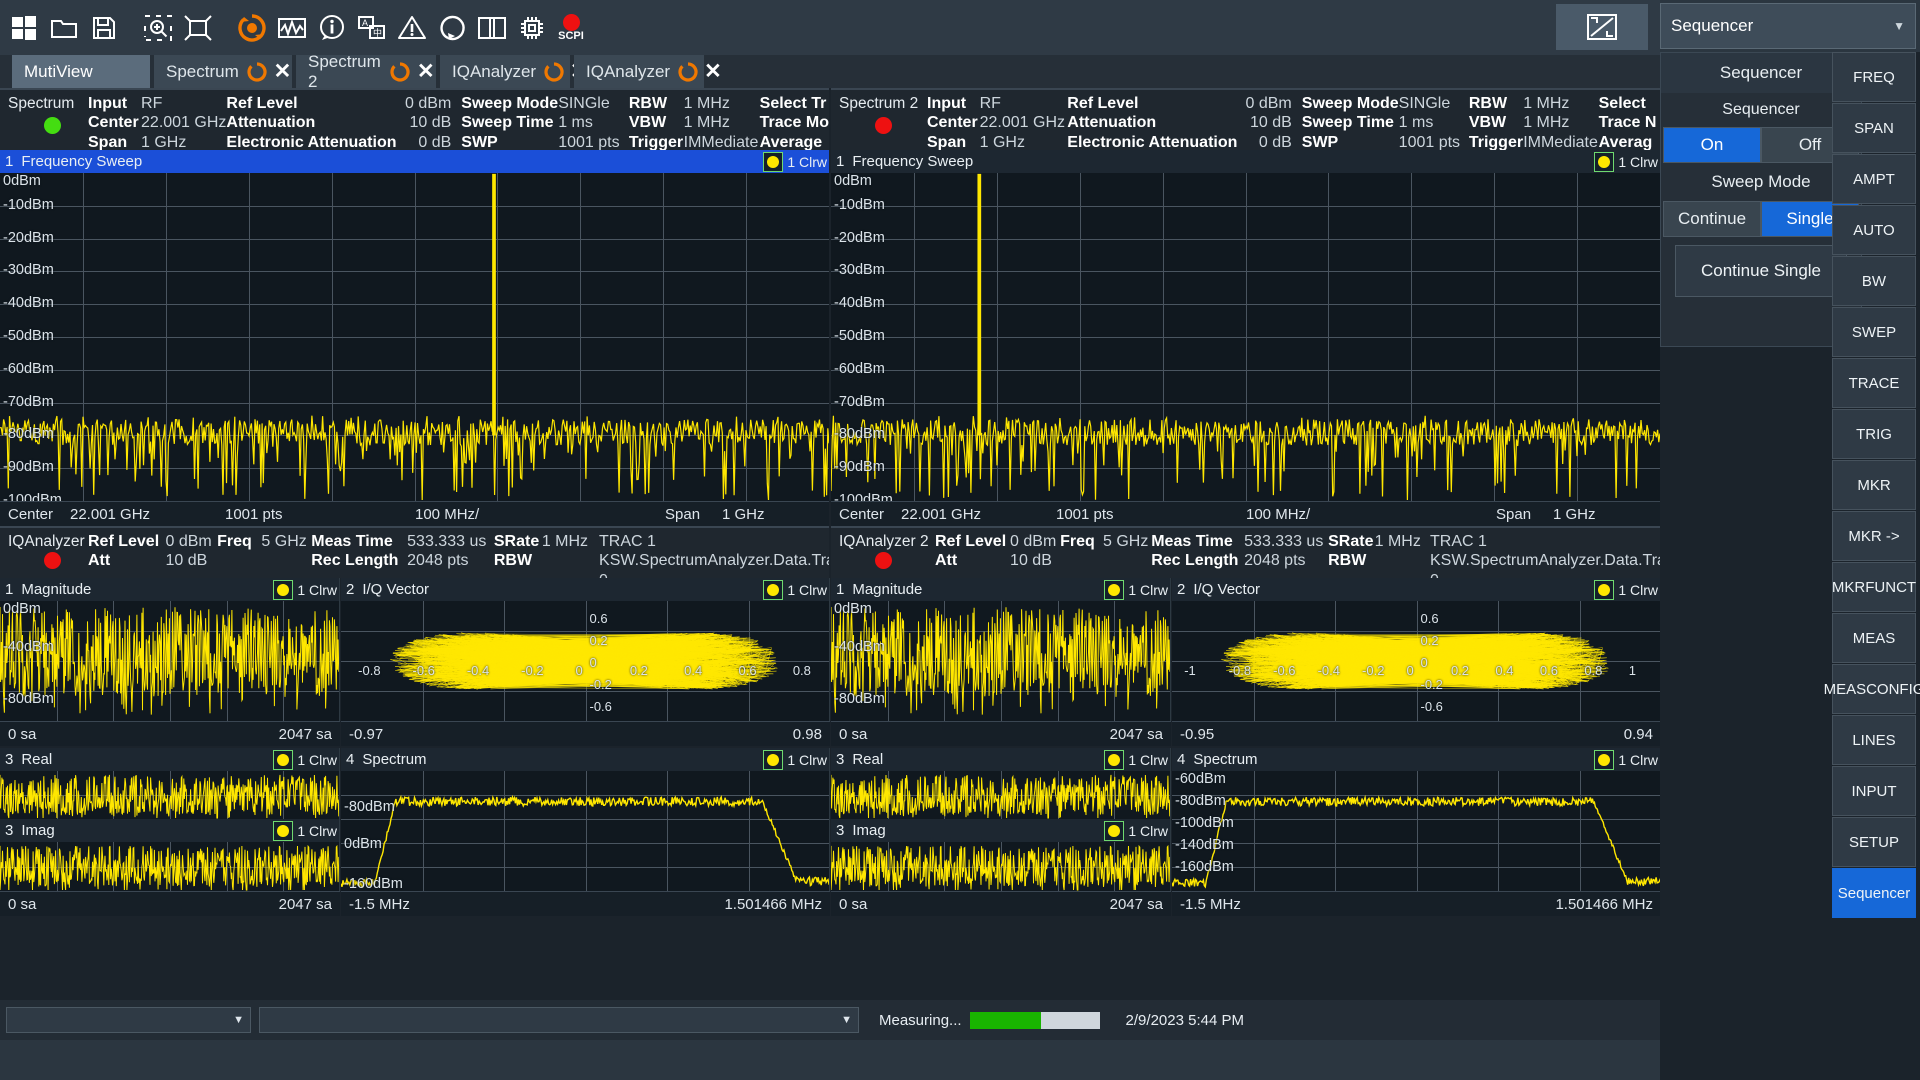  I want to click on record-sequence-icon, so click(252, 28).